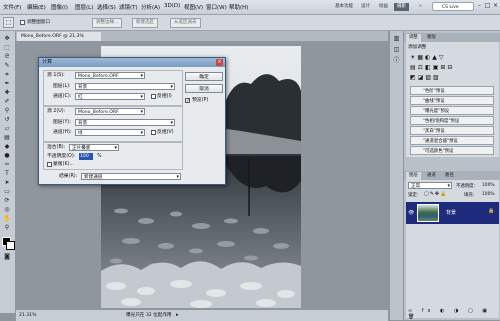  I want to click on blur-tool-icon: ◆, so click(7, 146).